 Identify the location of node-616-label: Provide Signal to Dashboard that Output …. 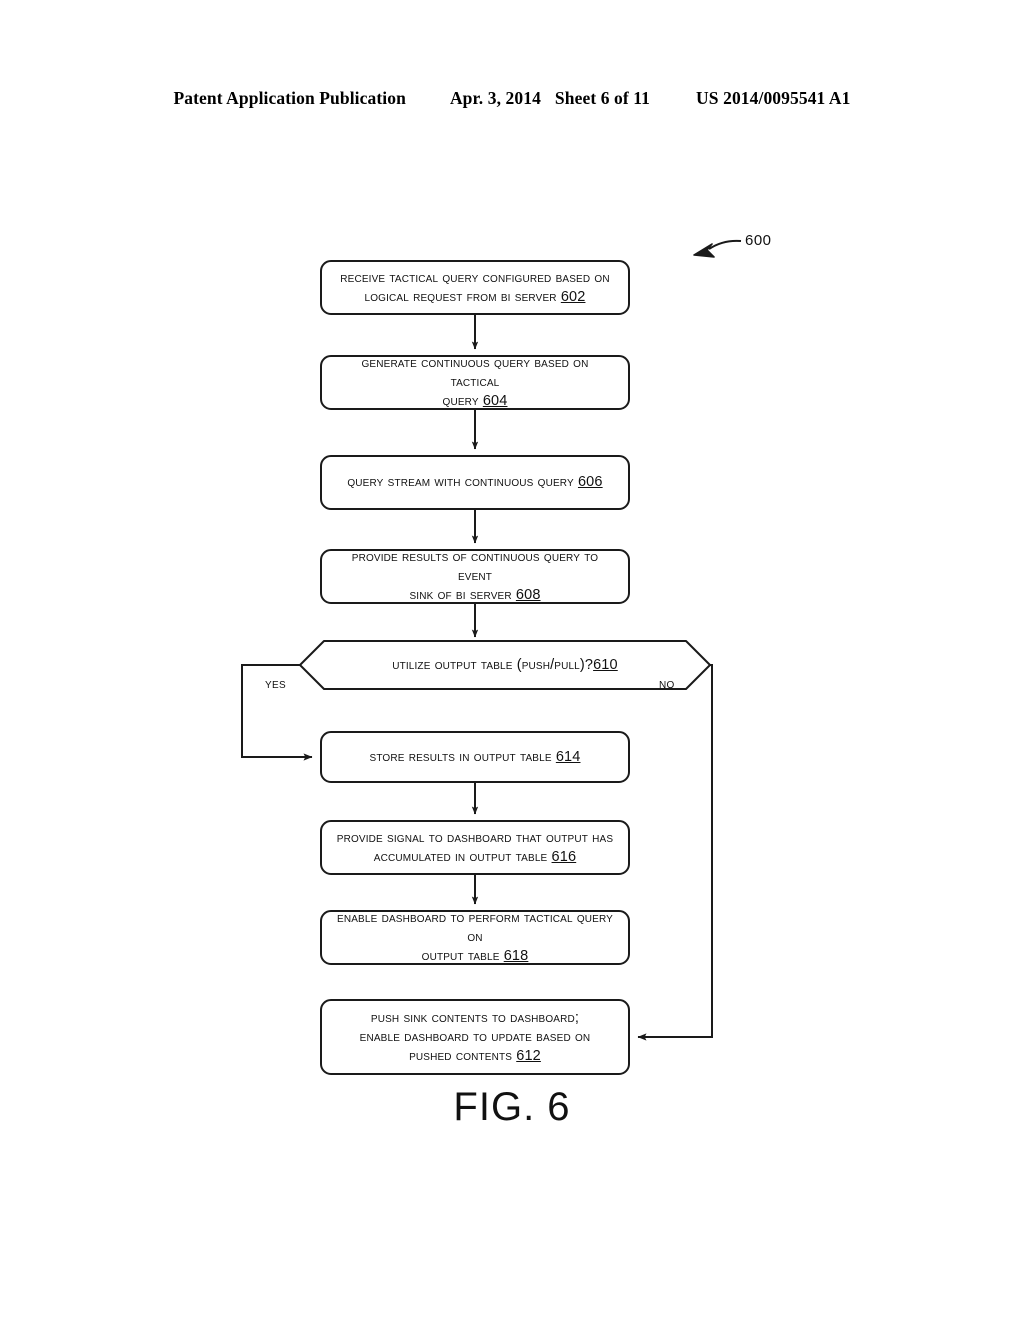
(475, 847).